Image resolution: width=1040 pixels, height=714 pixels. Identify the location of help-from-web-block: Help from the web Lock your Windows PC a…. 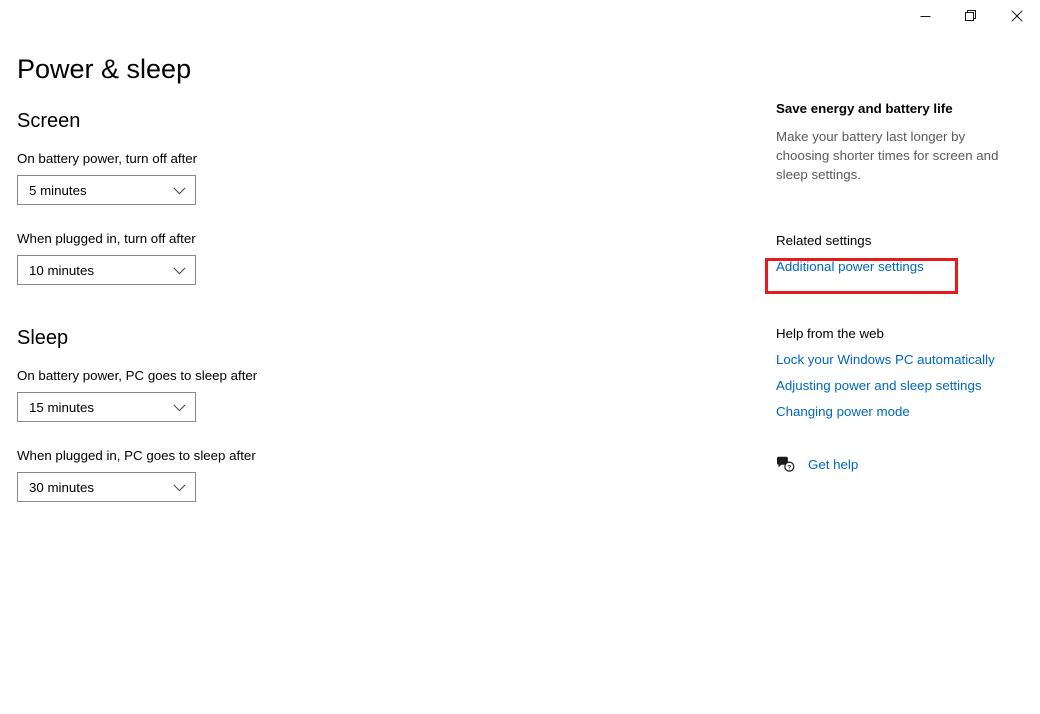
(901, 373).